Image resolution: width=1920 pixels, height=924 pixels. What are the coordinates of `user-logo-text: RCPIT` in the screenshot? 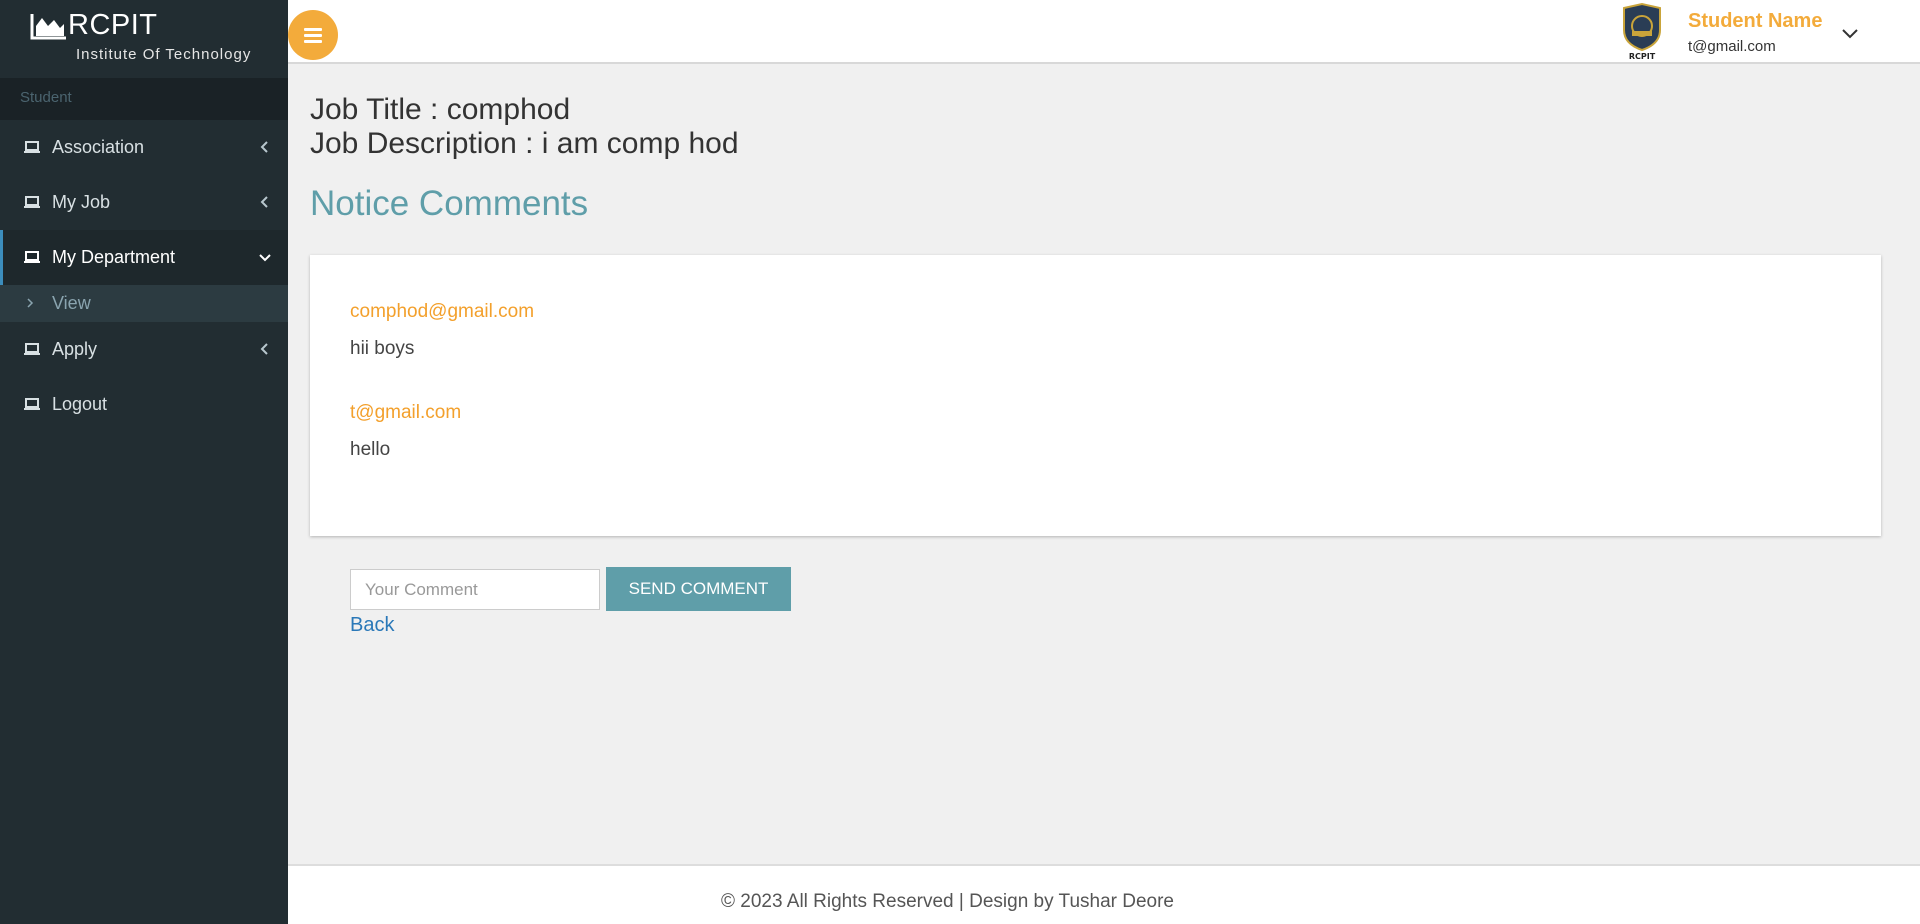 It's located at (1642, 56).